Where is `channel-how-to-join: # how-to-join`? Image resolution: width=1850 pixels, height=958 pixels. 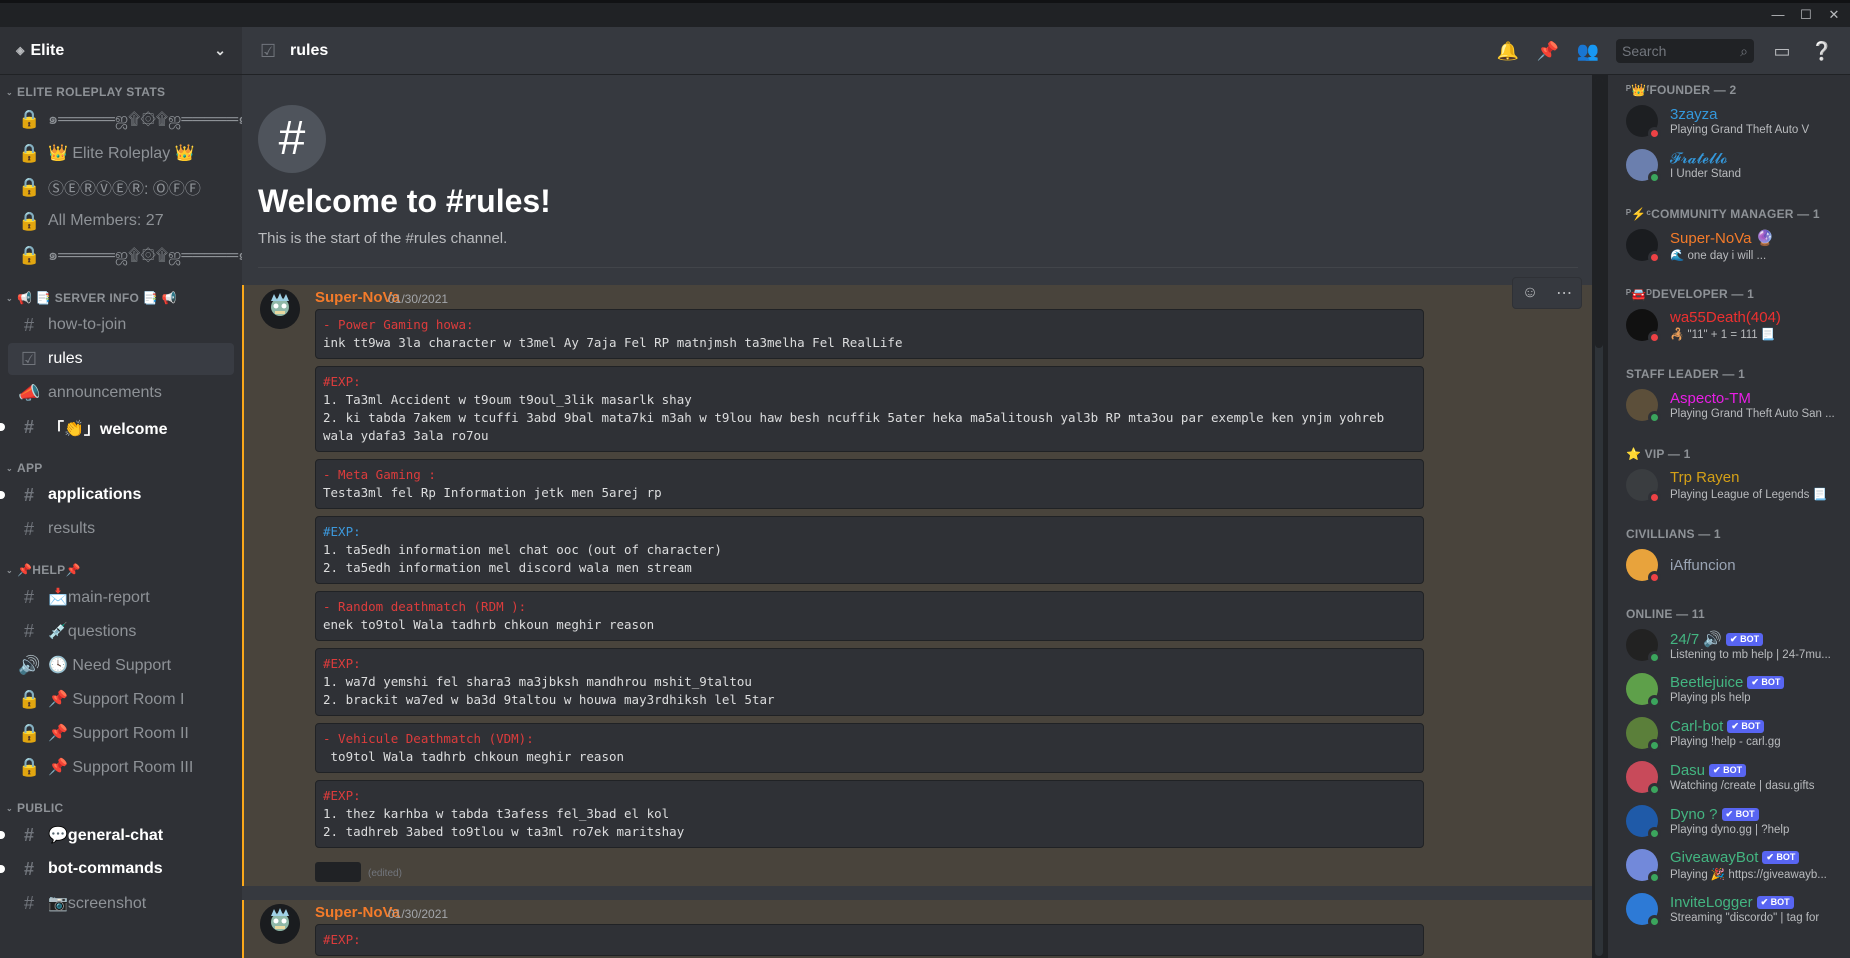
channel-how-to-join: # how-to-join is located at coordinates (121, 325).